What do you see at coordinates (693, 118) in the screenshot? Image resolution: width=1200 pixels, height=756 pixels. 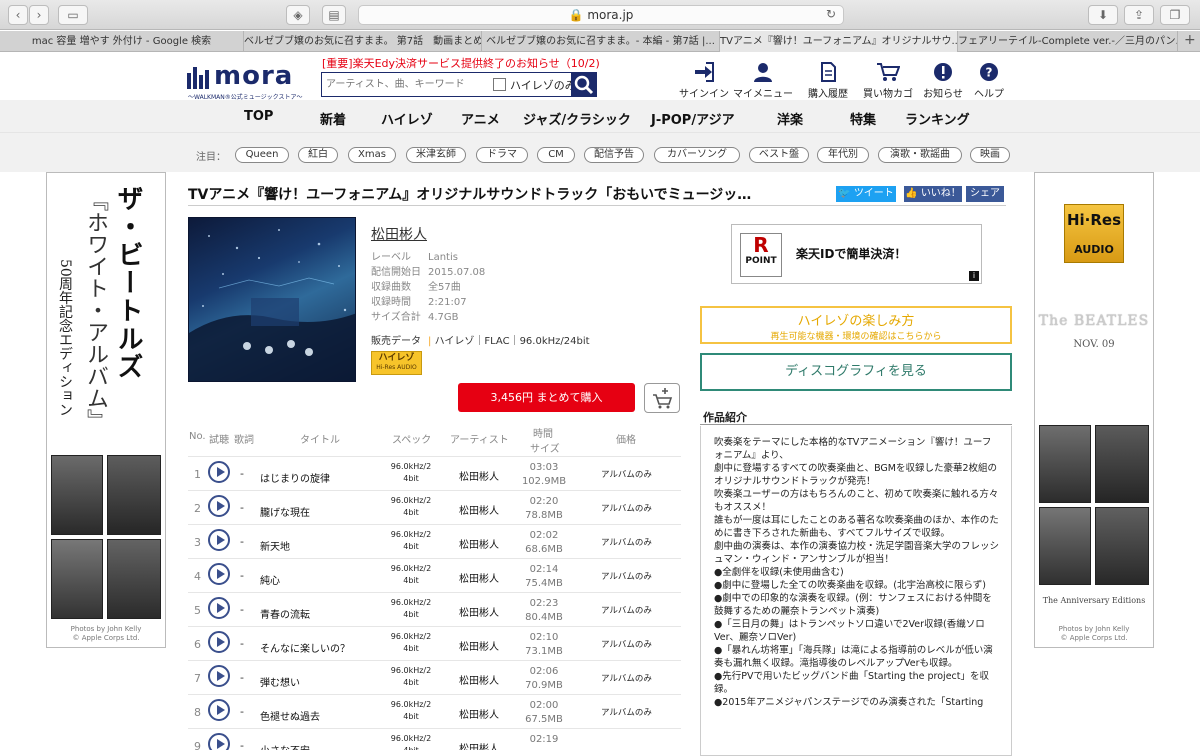 I see `nav-jpop-asia: J-POP/アジア` at bounding box center [693, 118].